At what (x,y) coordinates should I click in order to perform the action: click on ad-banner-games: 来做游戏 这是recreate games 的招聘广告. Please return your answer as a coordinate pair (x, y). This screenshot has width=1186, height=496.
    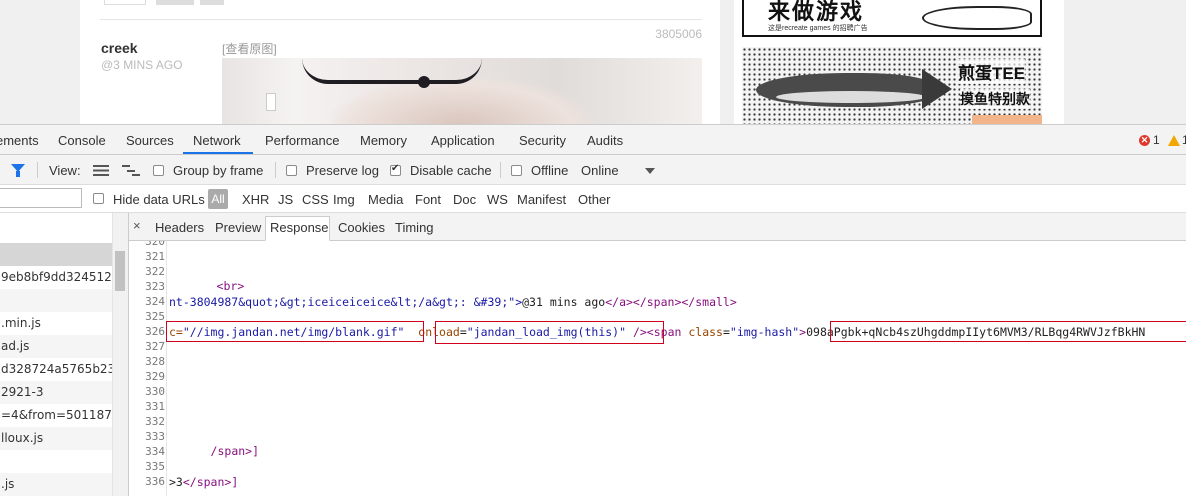
    Looking at the image, I should click on (892, 18).